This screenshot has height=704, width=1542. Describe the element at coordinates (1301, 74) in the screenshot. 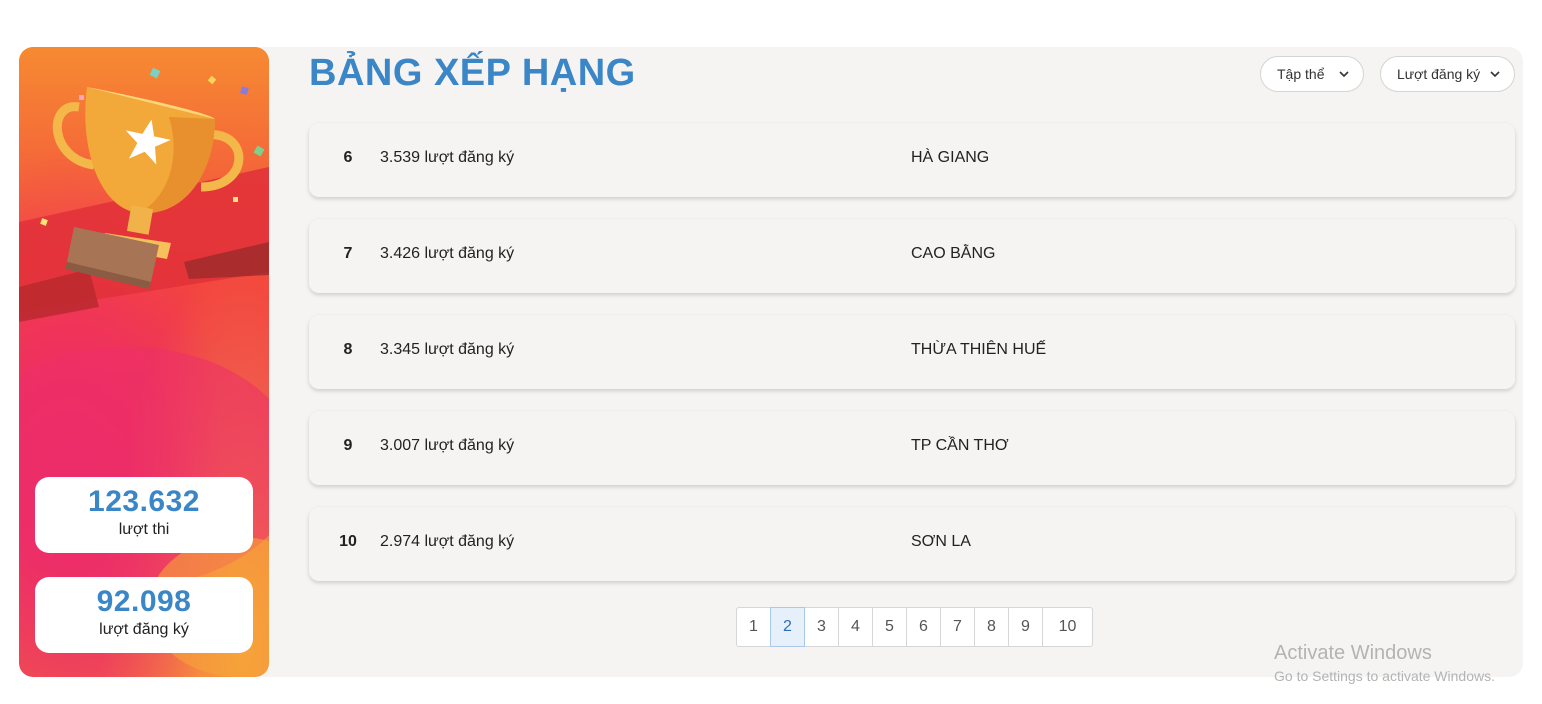

I see `group-filter-label: Tập thể` at that location.